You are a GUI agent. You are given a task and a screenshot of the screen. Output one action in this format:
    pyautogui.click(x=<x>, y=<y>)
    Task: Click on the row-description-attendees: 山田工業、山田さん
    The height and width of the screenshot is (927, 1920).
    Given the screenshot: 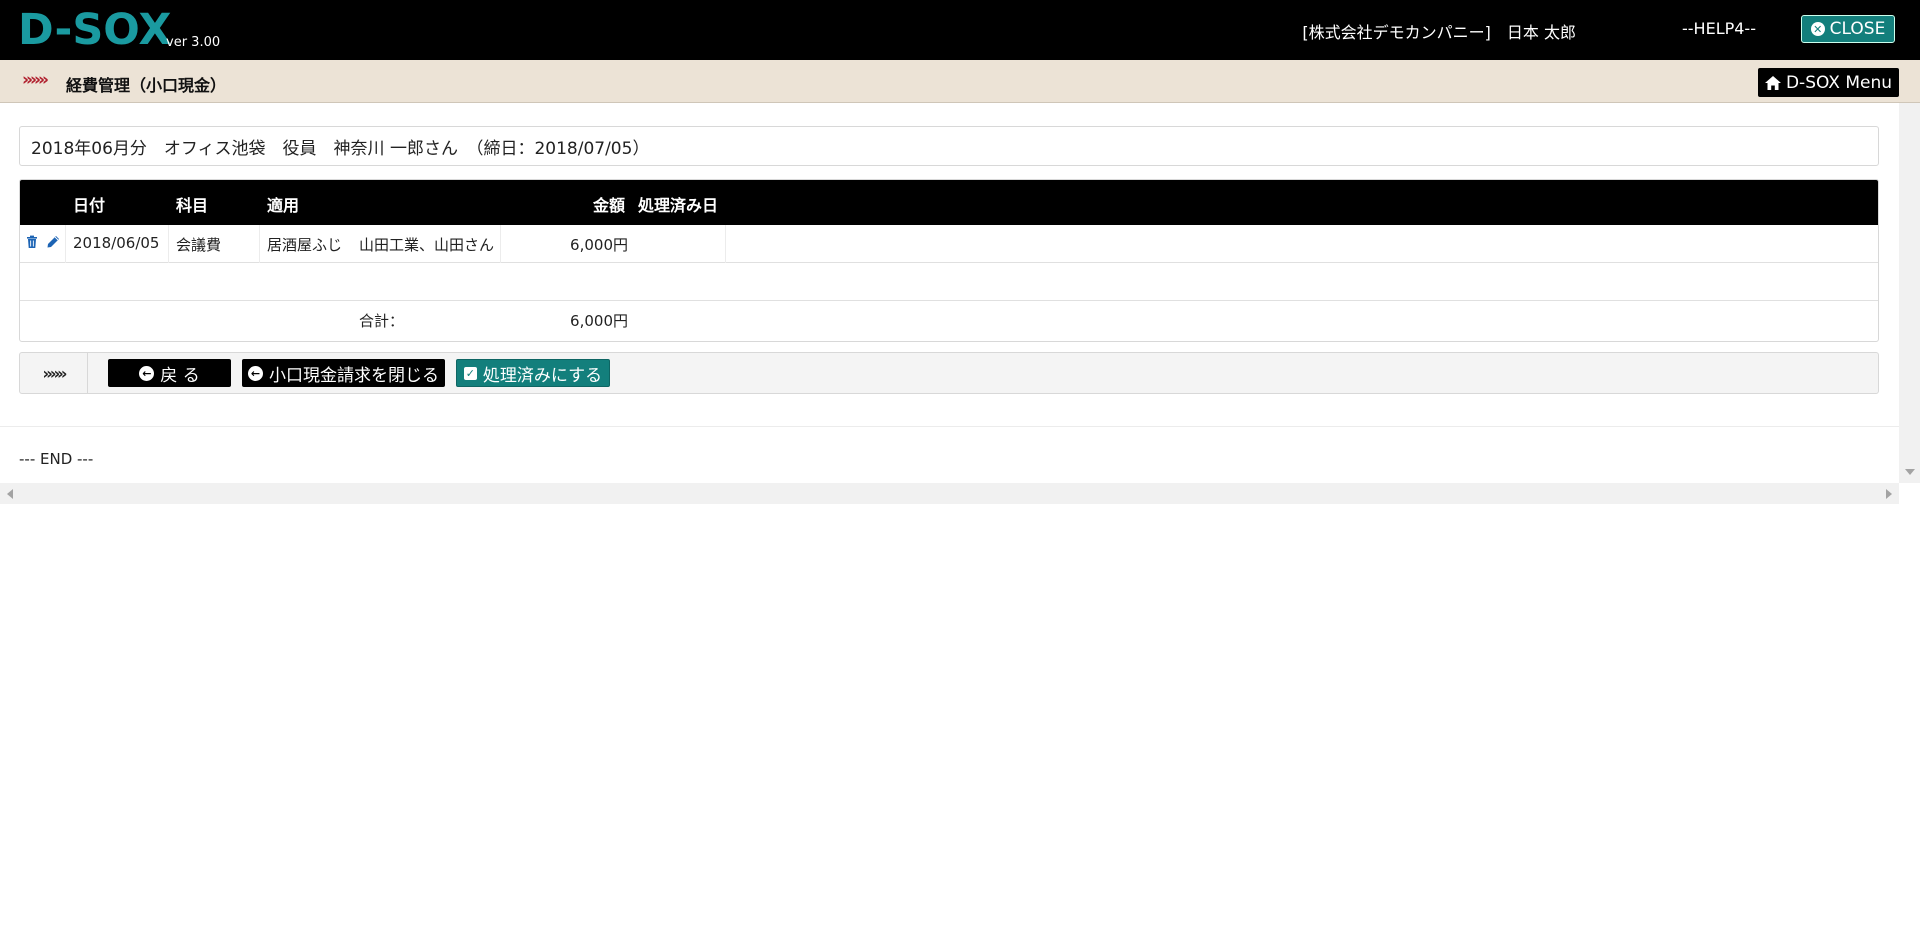 What is the action you would take?
    pyautogui.click(x=427, y=245)
    